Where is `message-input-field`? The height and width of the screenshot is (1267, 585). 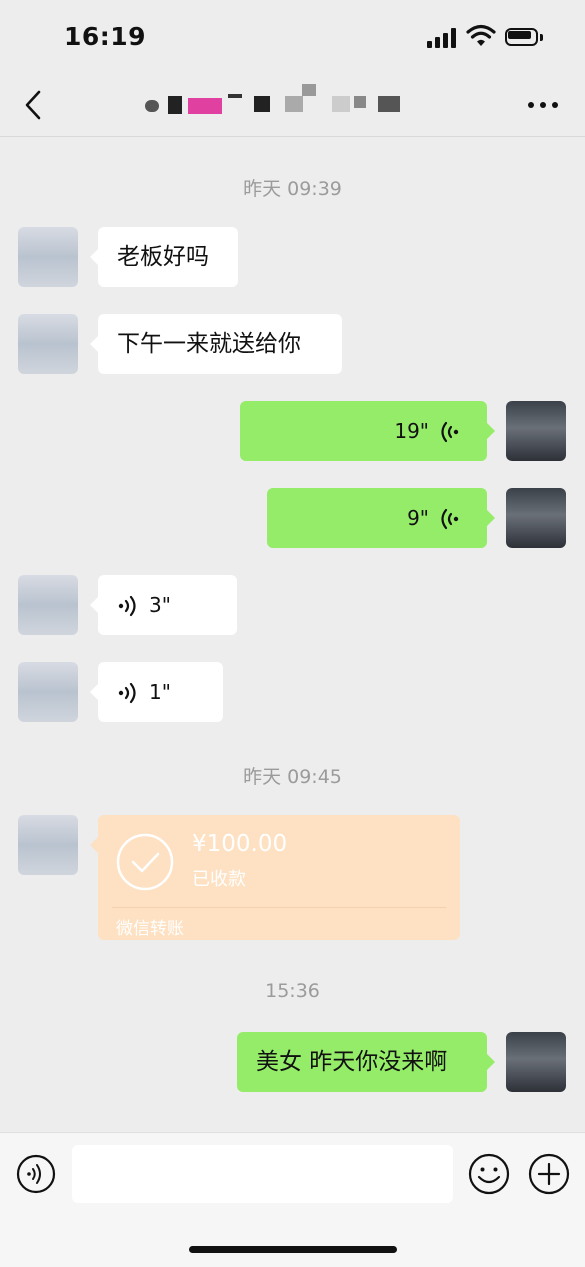 message-input-field is located at coordinates (262, 1174).